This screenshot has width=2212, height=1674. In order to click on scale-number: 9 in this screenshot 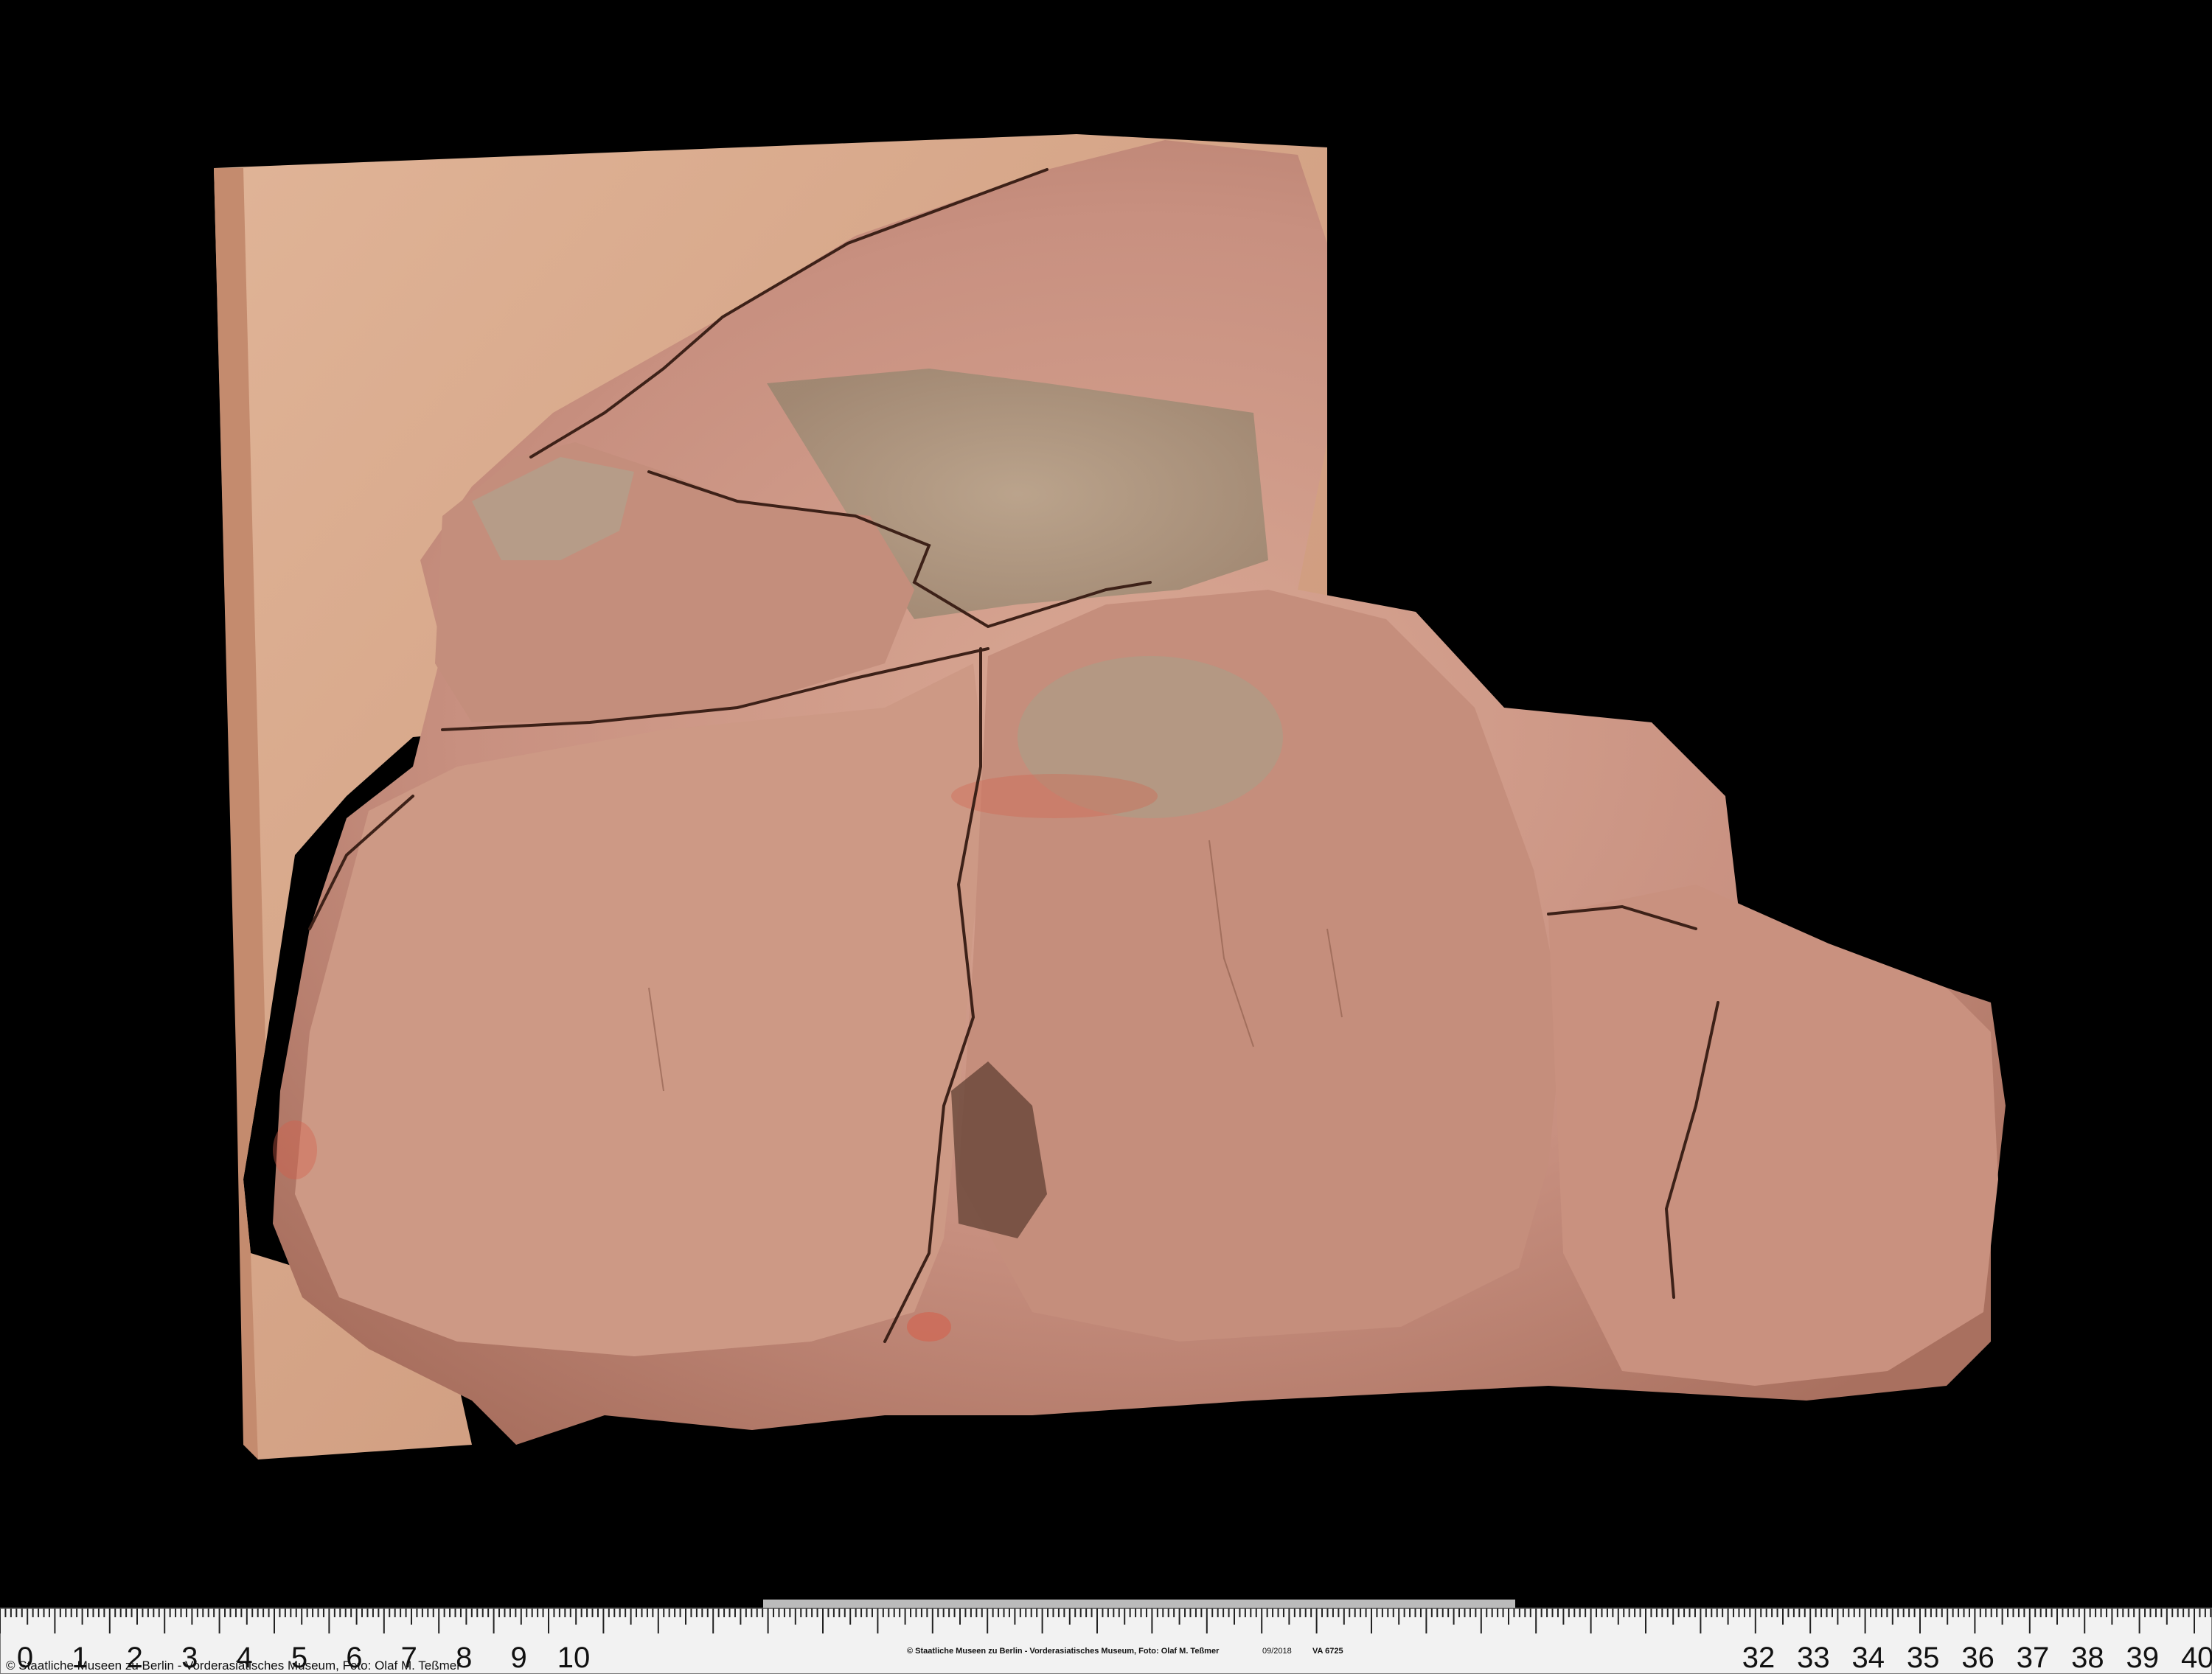, I will do `click(518, 1658)`.